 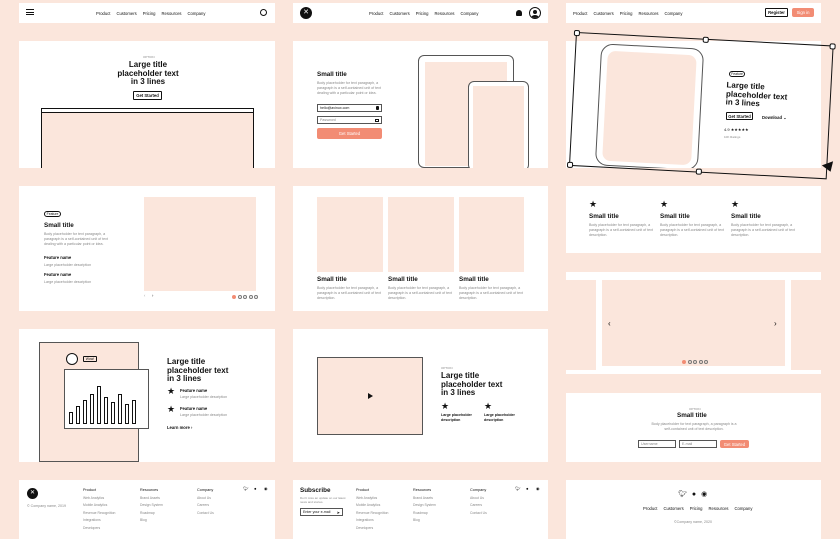 I want to click on star-icon: ★, so click(x=171, y=391).